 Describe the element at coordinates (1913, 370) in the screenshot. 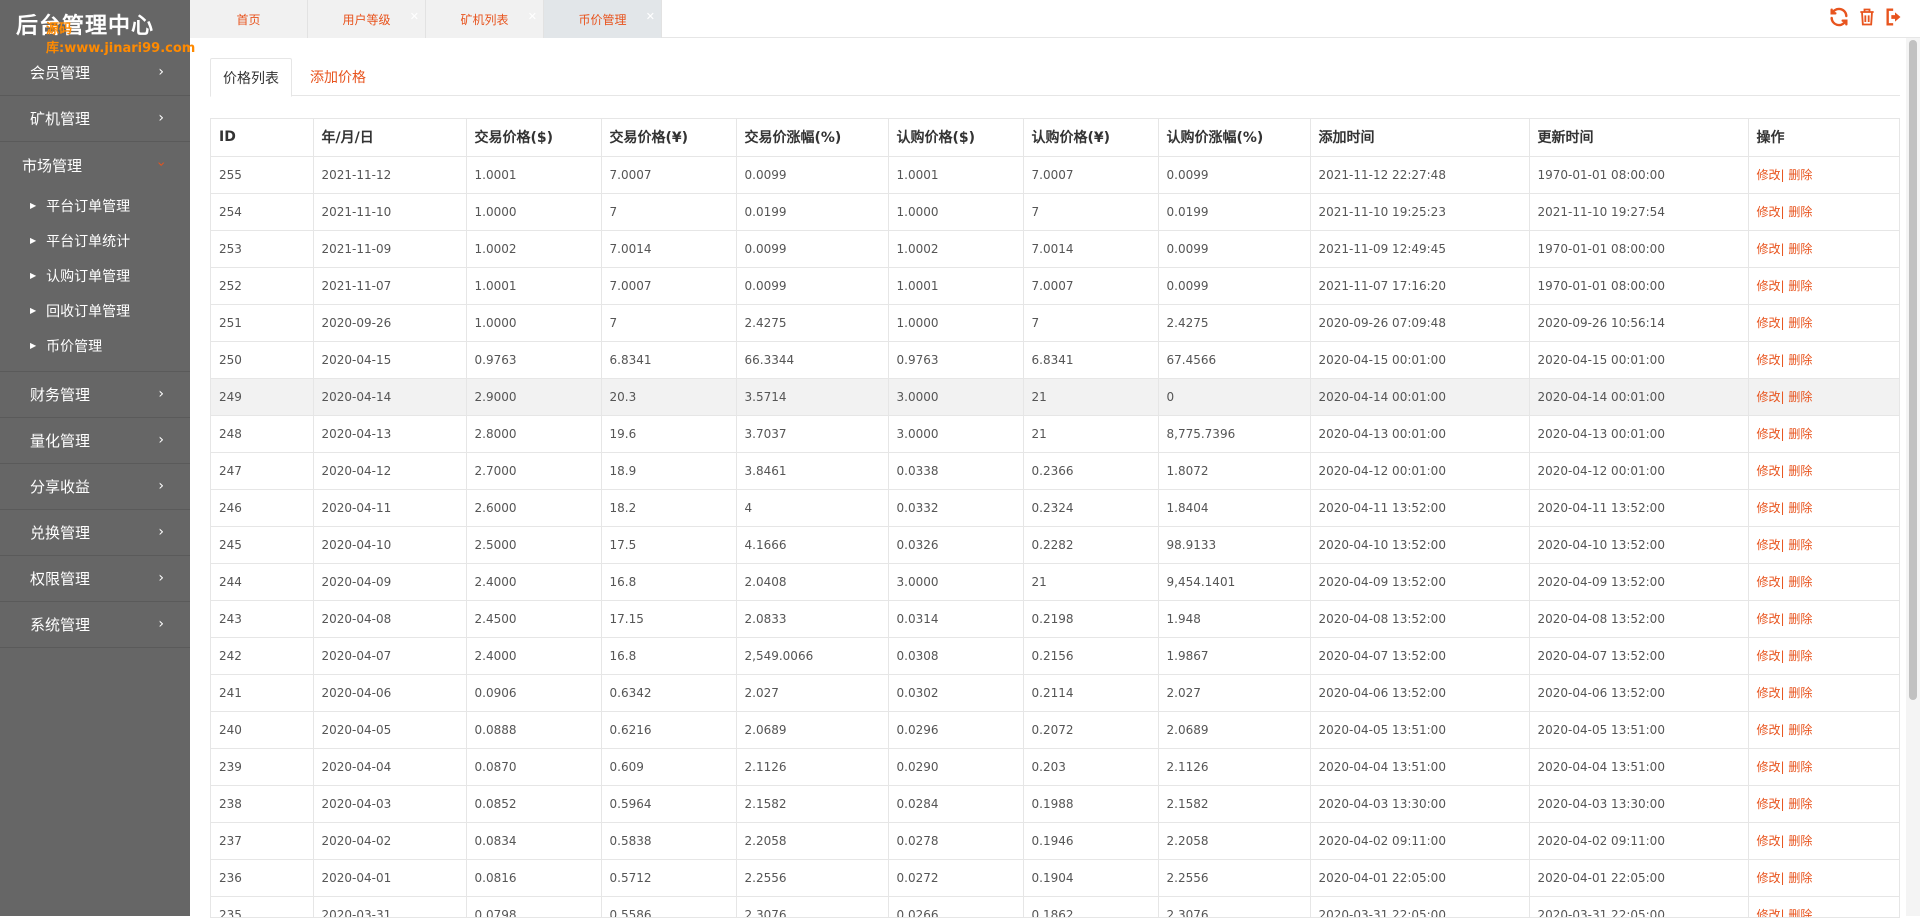

I see `scrollbar-thumb` at that location.